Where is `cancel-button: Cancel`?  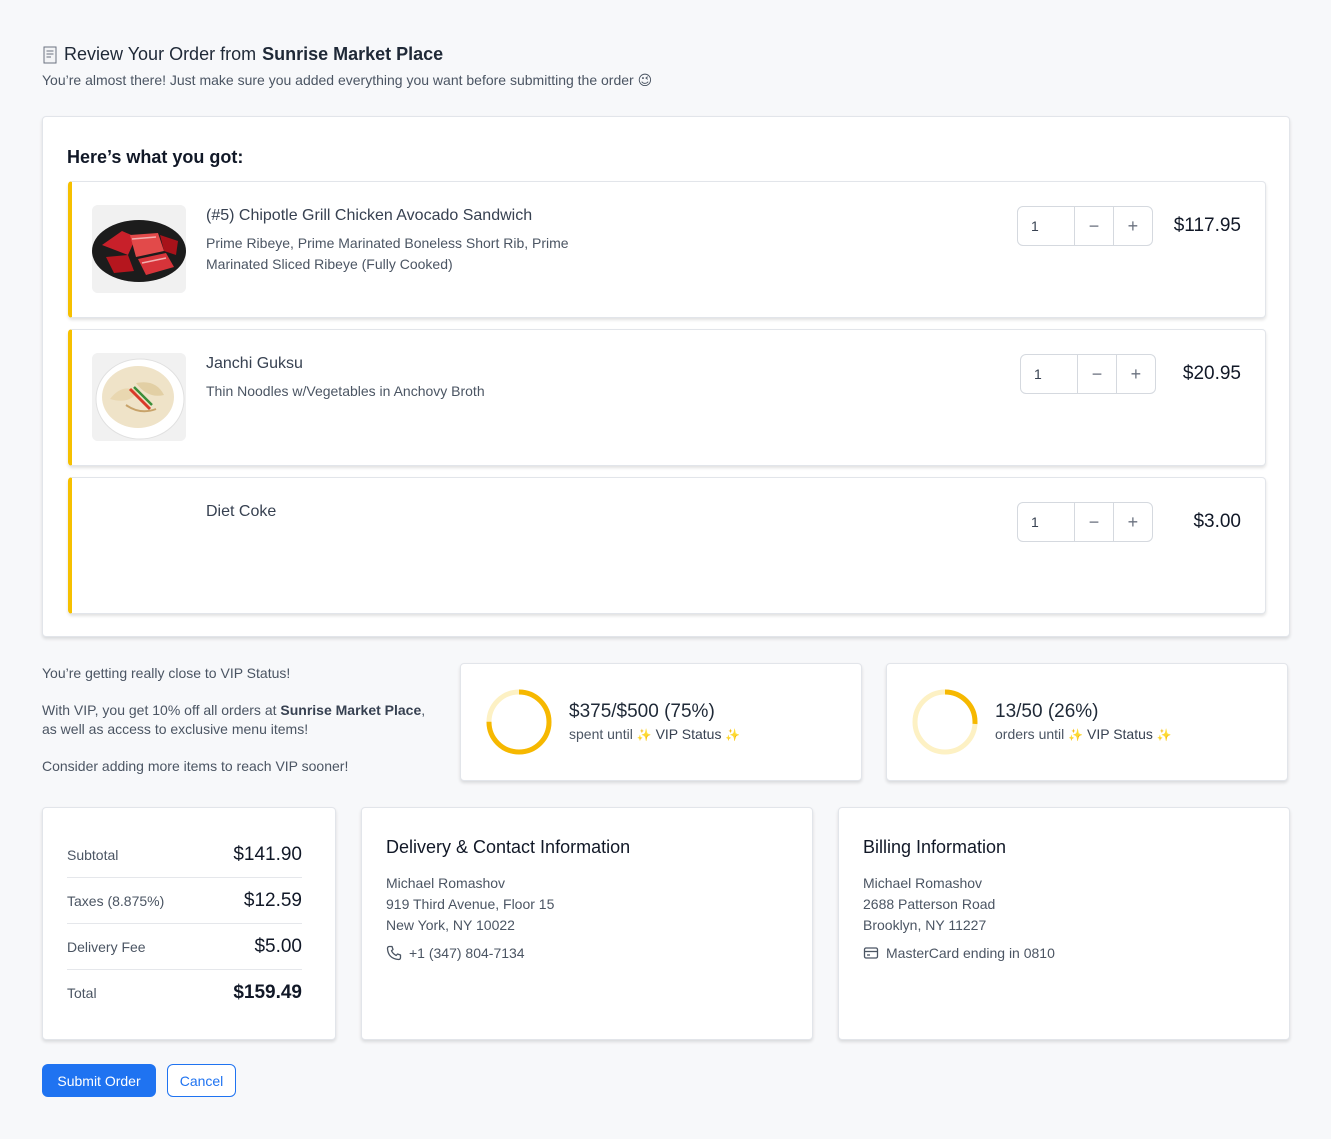 cancel-button: Cancel is located at coordinates (201, 1080).